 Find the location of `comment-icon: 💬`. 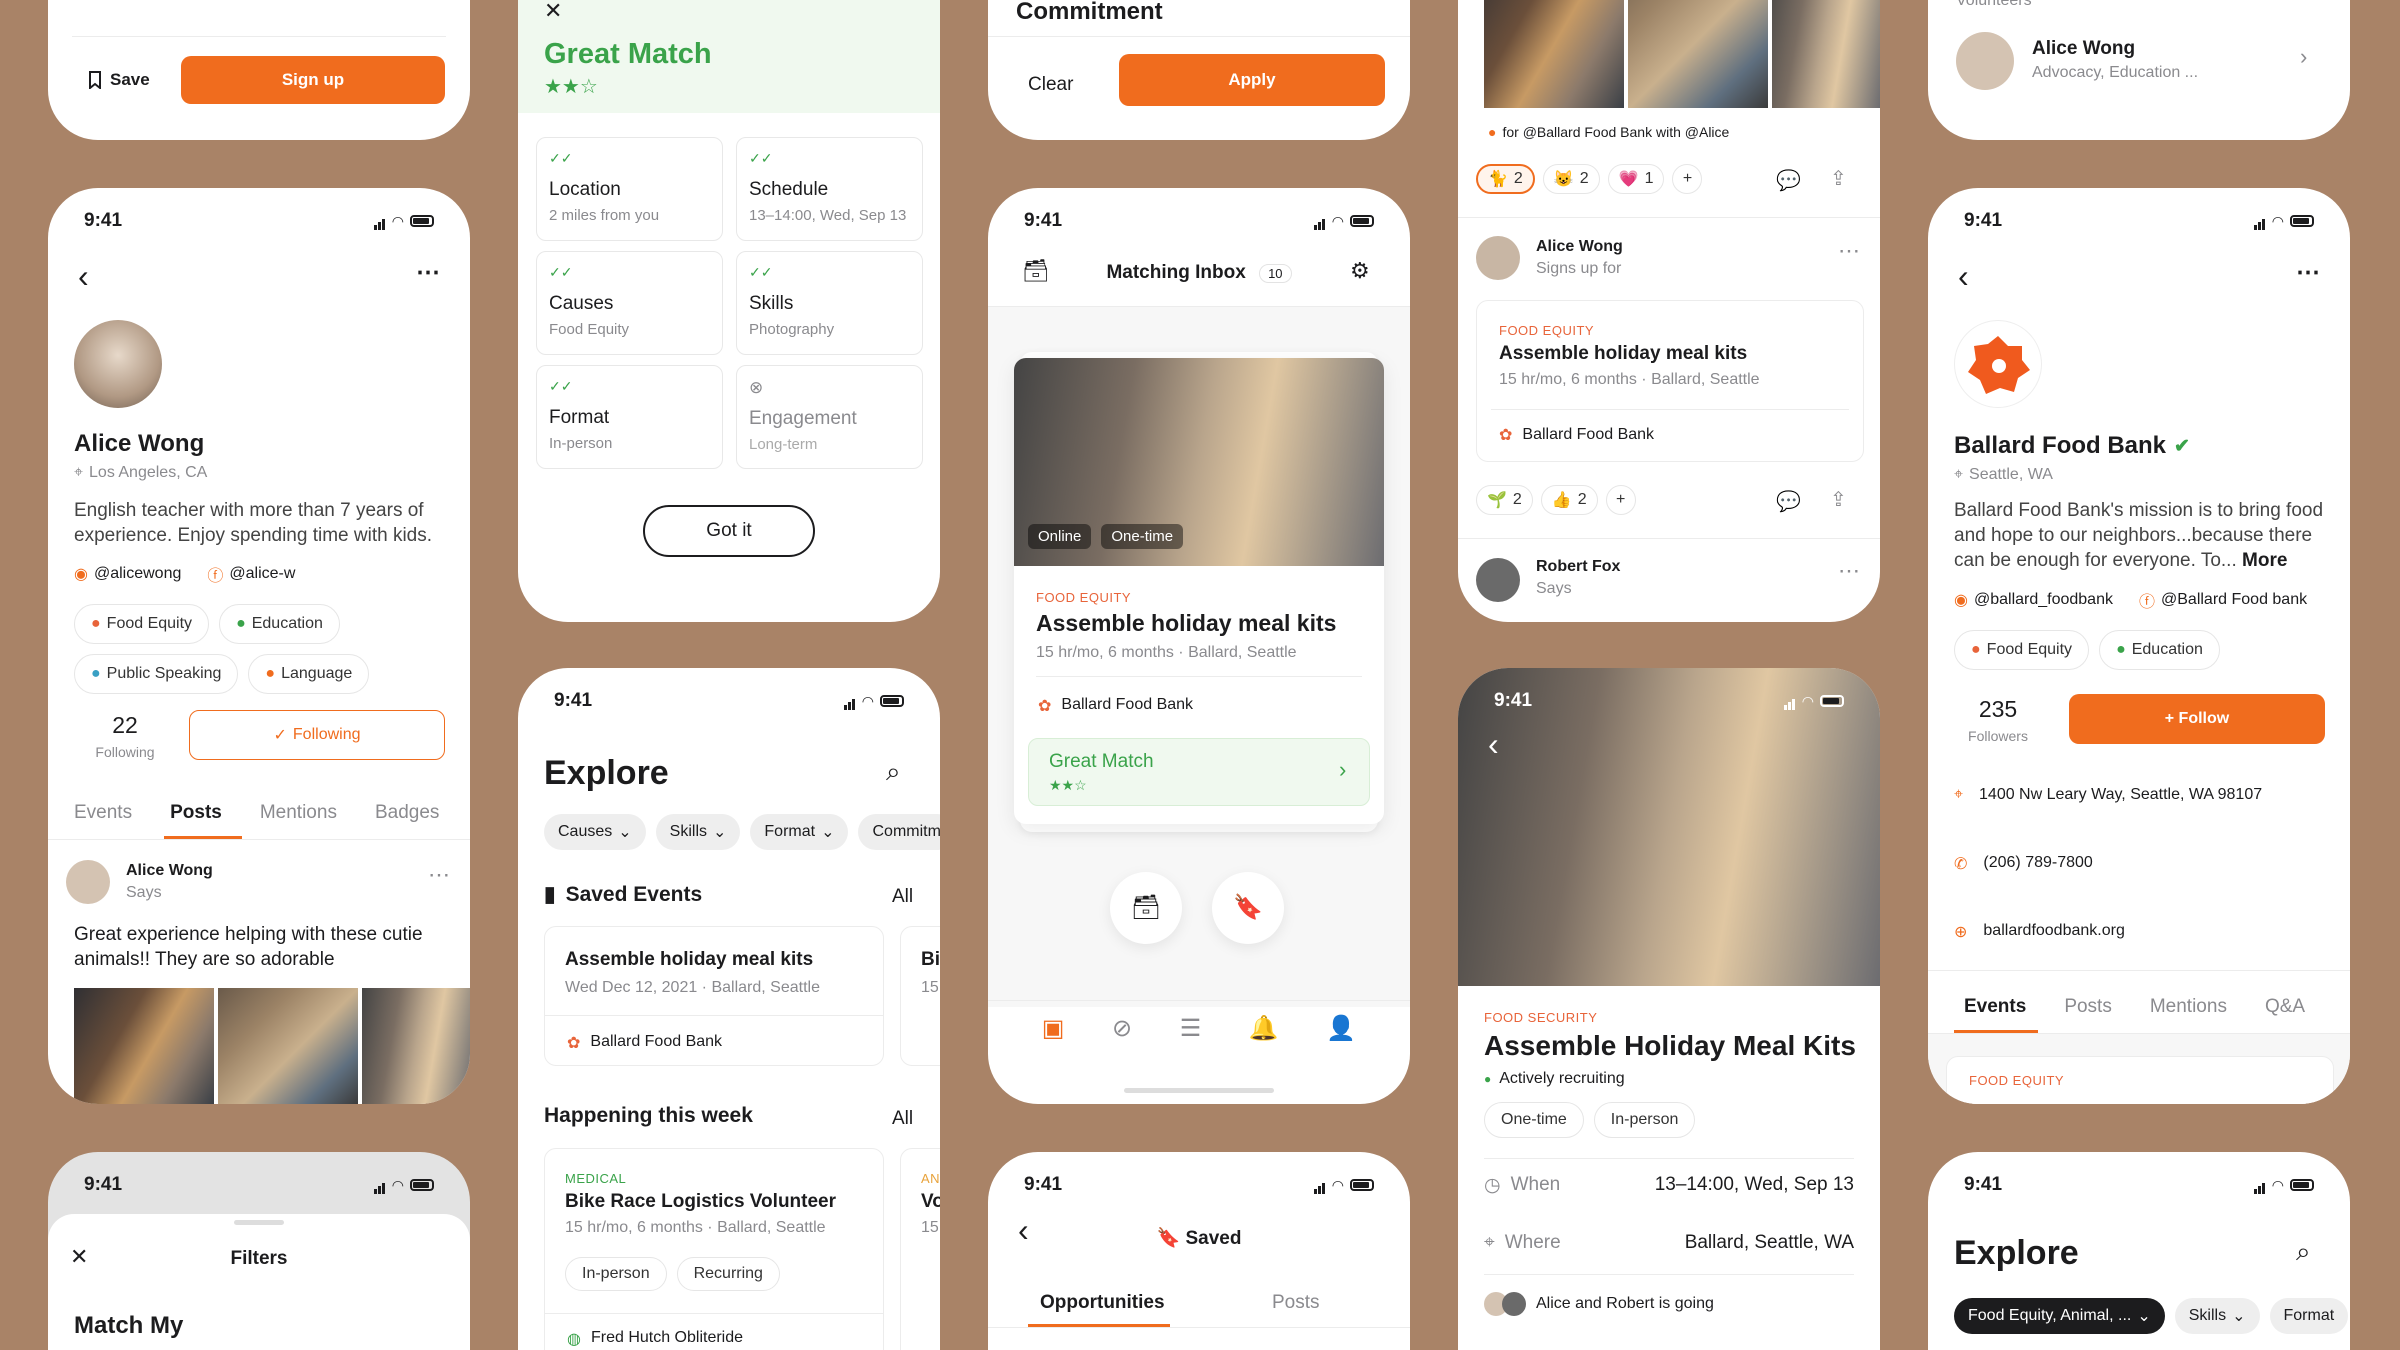

comment-icon: 💬 is located at coordinates (1788, 180).